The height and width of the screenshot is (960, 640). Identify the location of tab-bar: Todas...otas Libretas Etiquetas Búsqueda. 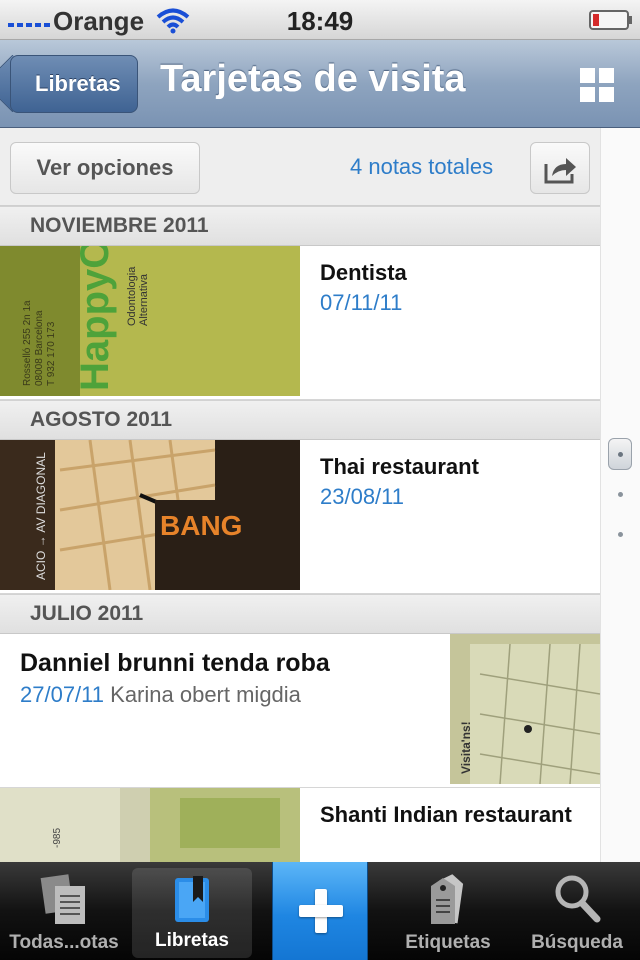
(320, 911).